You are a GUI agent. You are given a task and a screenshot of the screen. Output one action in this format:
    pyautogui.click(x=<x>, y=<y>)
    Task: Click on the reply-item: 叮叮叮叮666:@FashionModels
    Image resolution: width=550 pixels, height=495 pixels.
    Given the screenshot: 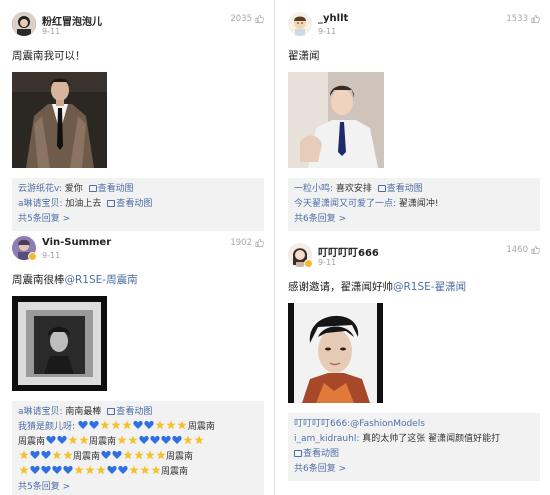 What is the action you would take?
    pyautogui.click(x=414, y=424)
    